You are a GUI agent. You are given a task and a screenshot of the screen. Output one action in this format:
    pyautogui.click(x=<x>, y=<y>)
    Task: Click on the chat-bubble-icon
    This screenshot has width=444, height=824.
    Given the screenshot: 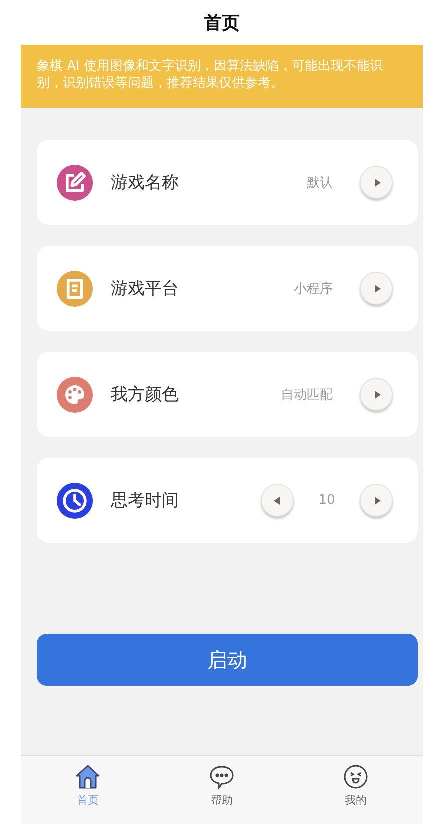 What is the action you would take?
    pyautogui.click(x=222, y=777)
    